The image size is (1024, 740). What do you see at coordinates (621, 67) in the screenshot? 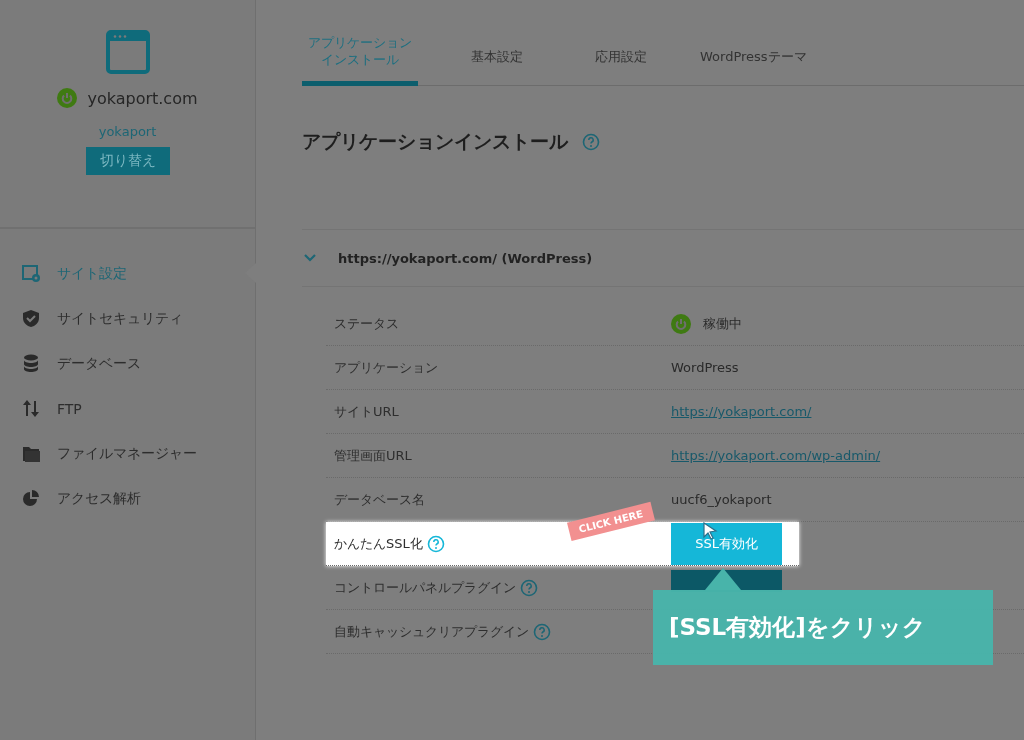
I see `tab: 応用設定` at bounding box center [621, 67].